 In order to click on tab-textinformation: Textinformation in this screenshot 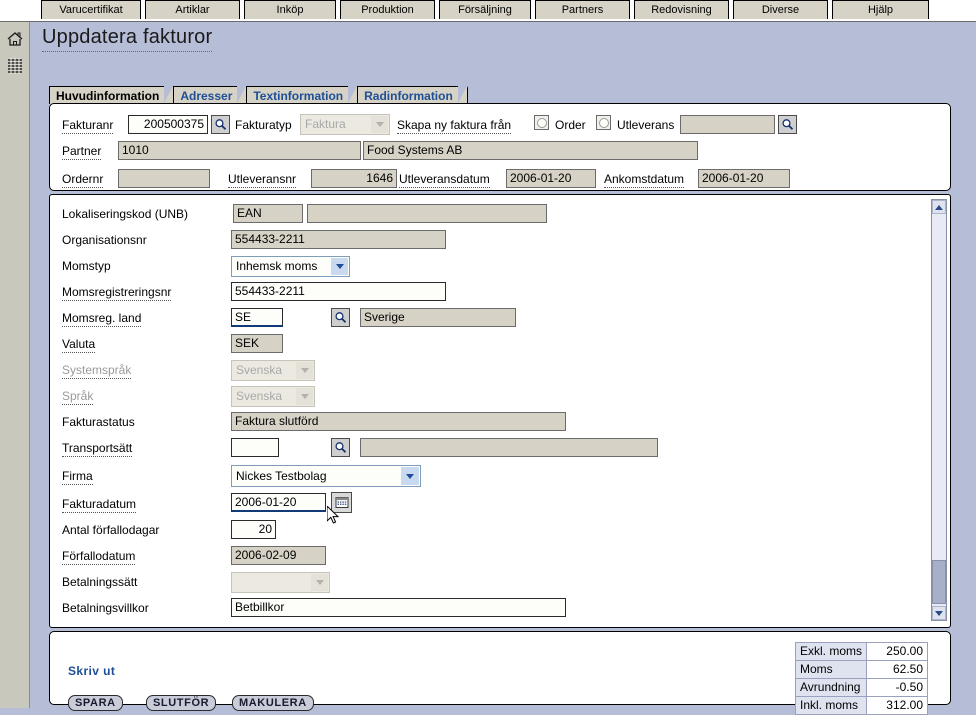, I will do `click(302, 95)`.